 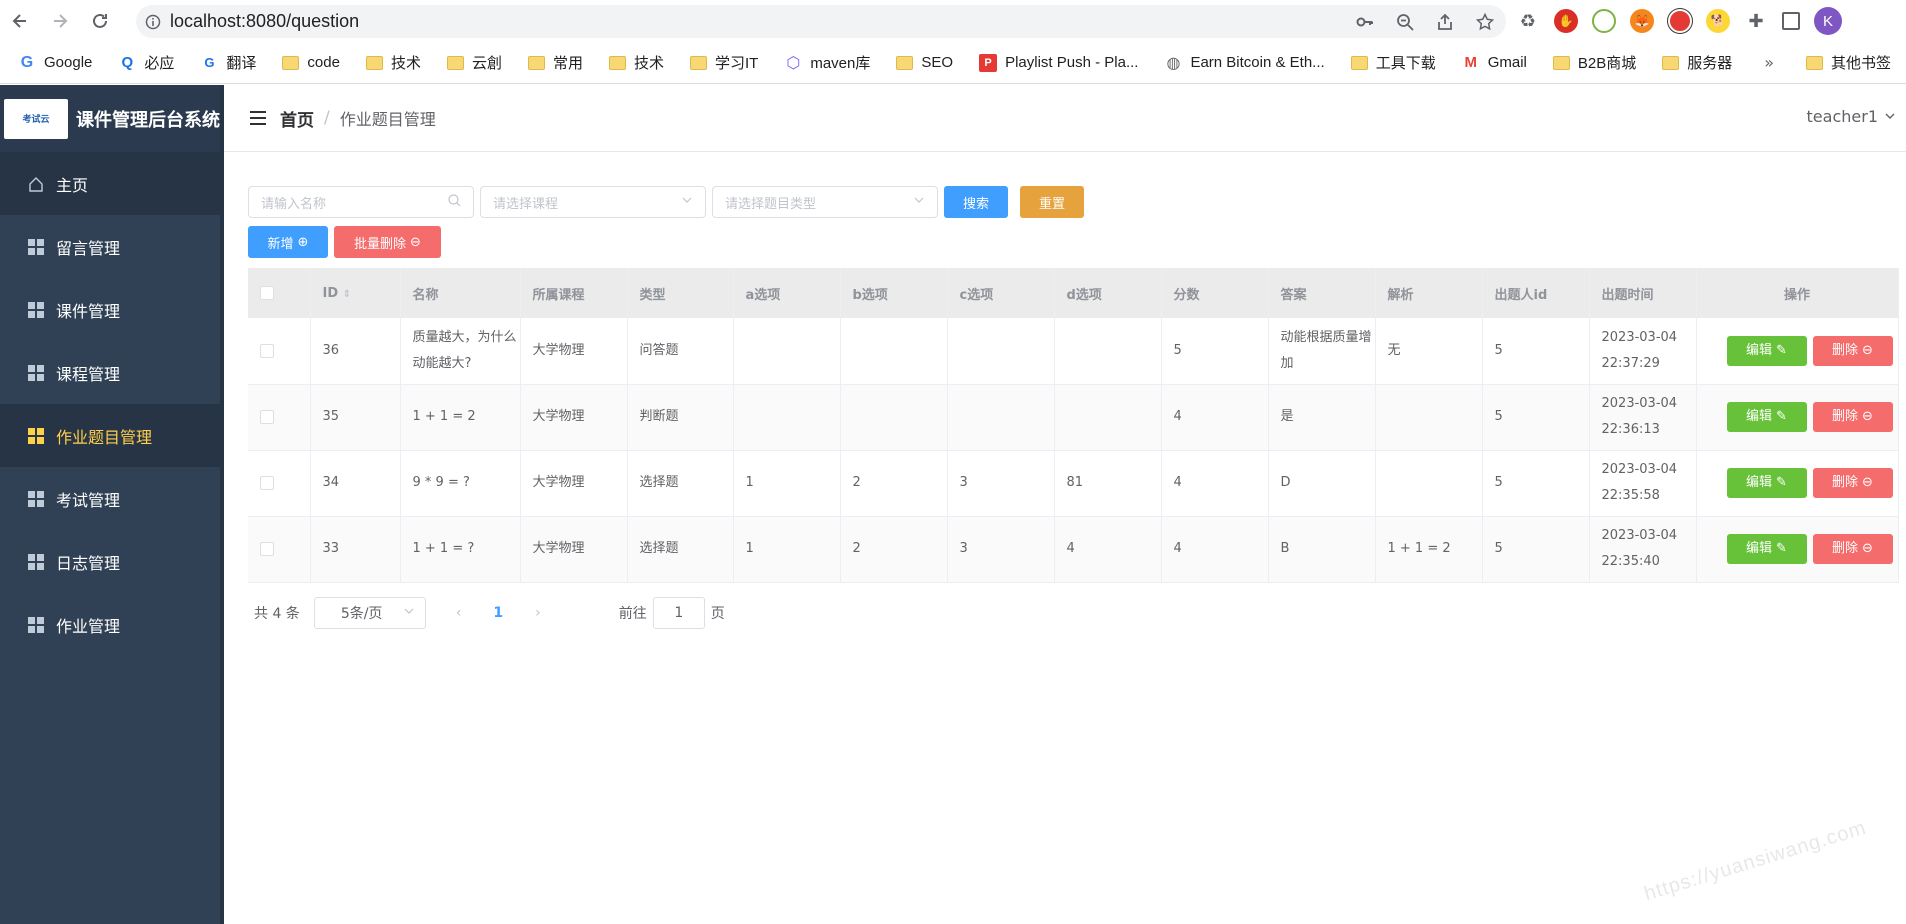 What do you see at coordinates (636, 62) in the screenshot?
I see `bookmark-tech2: 技术` at bounding box center [636, 62].